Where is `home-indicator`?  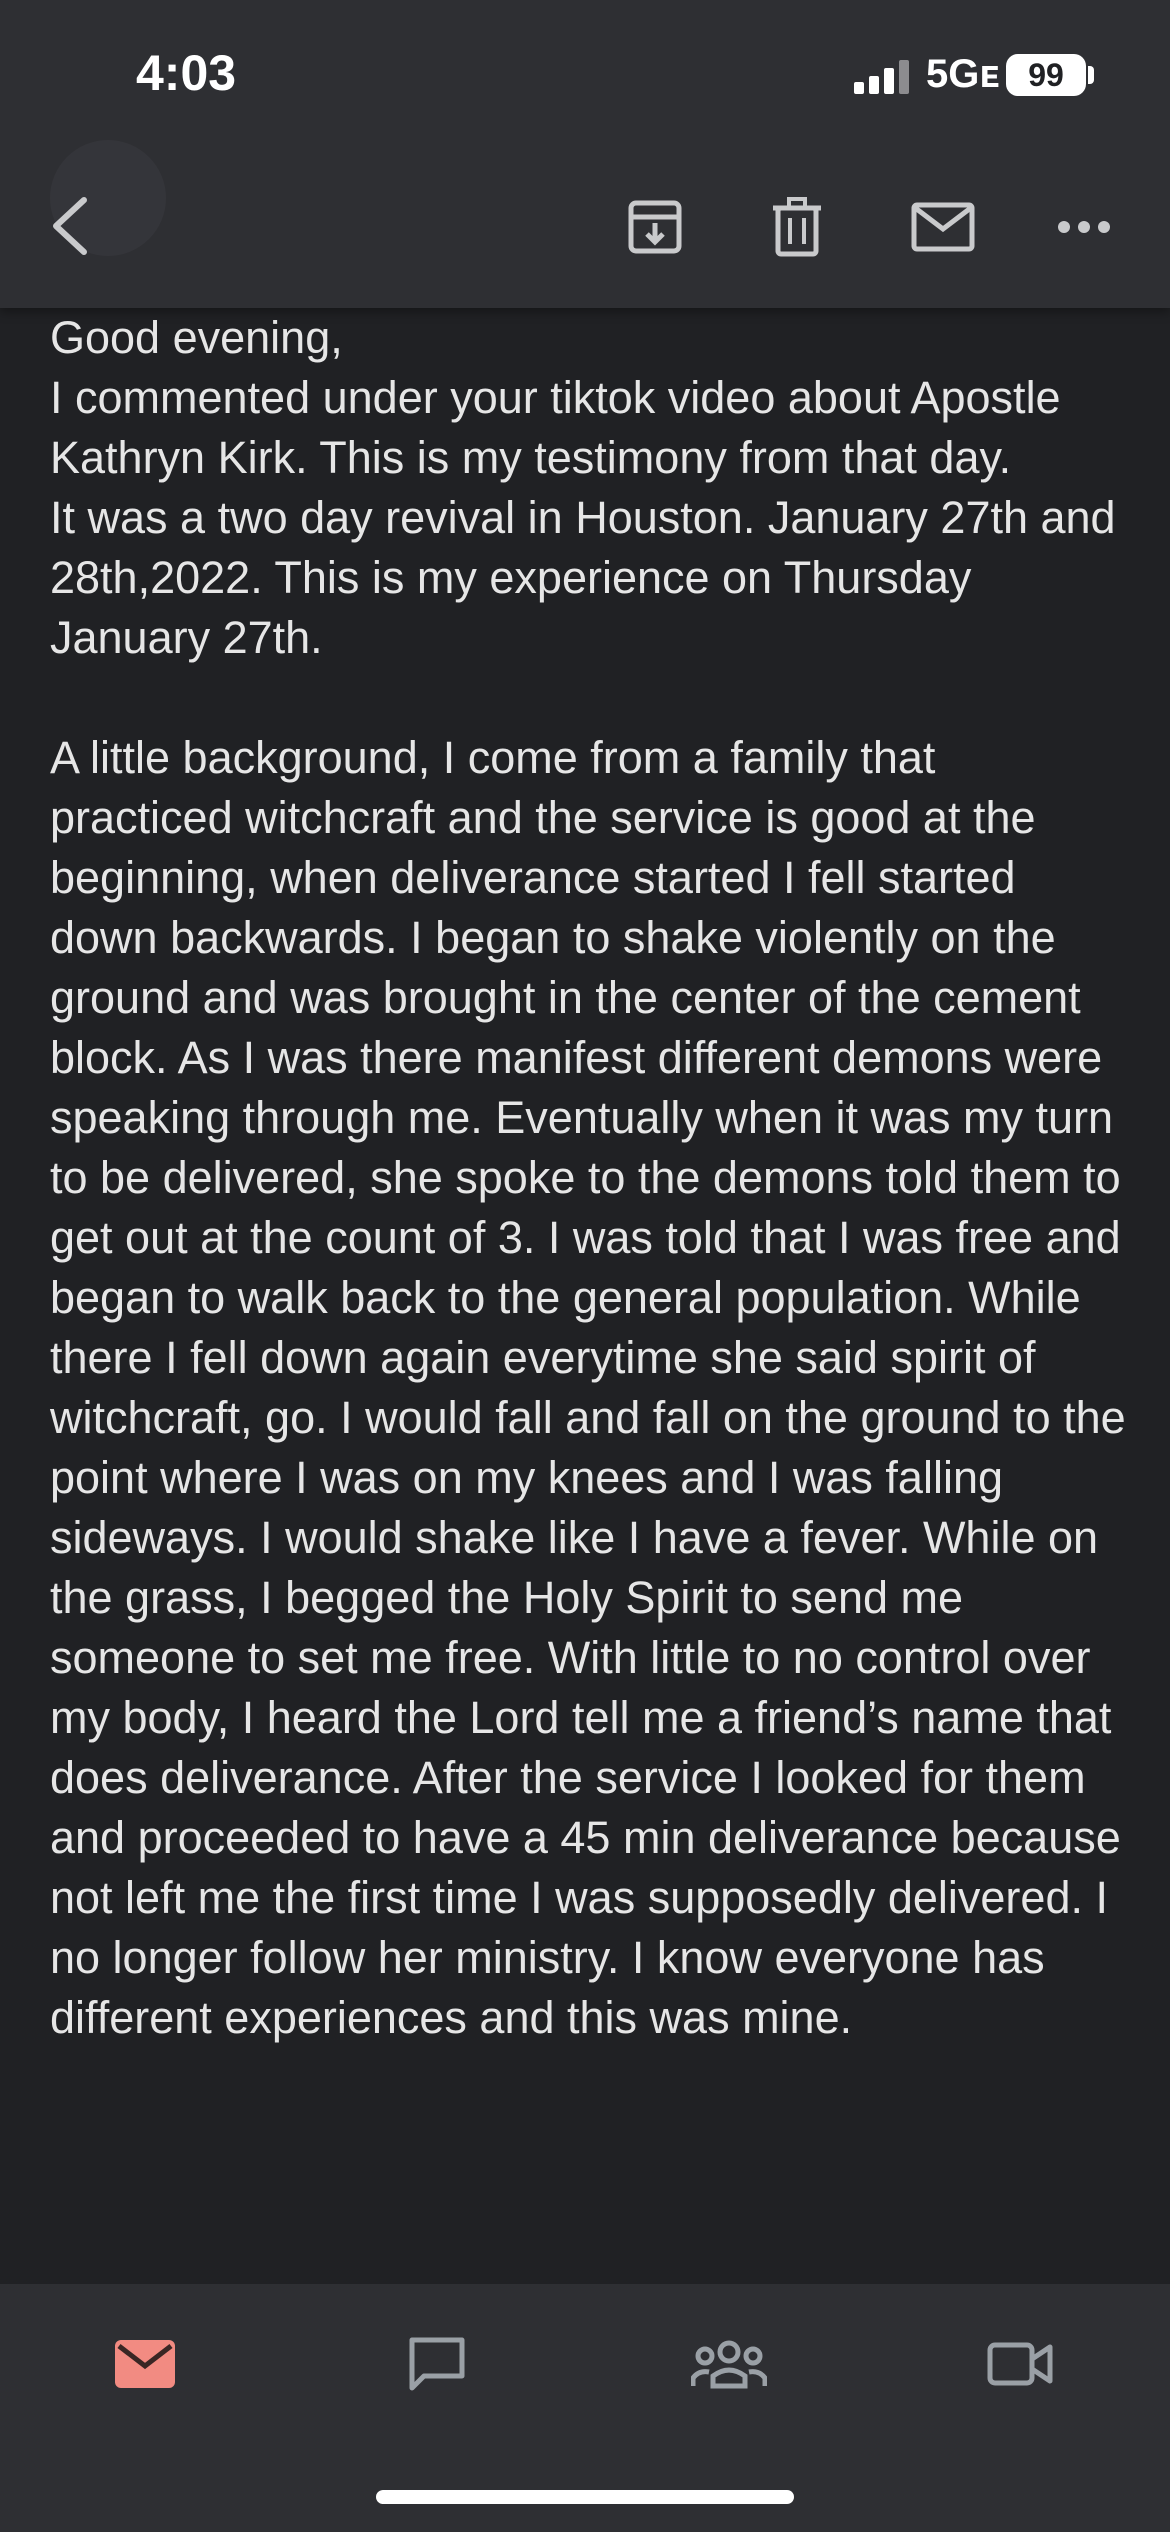
home-indicator is located at coordinates (585, 2497).